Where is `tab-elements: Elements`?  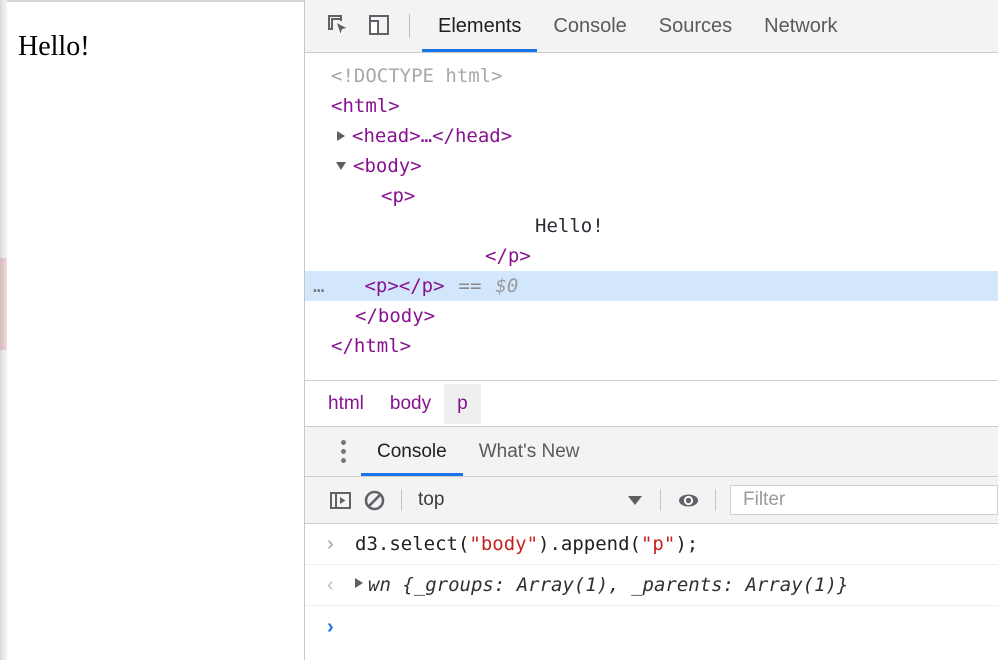 tab-elements: Elements is located at coordinates (480, 26).